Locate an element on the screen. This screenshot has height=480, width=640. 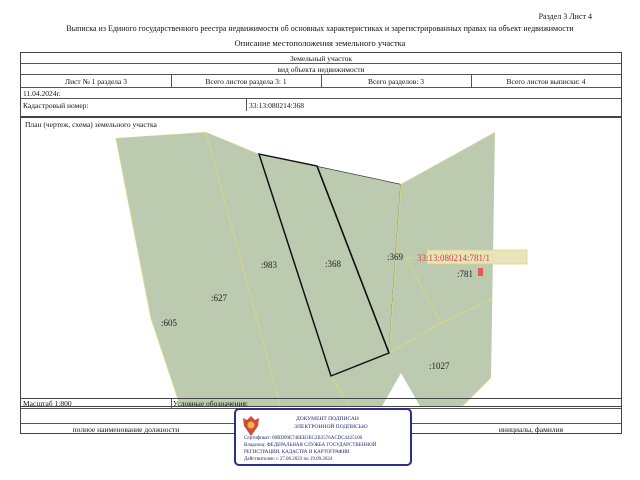
parcel-label-605: :605 is located at coordinates (169, 323).